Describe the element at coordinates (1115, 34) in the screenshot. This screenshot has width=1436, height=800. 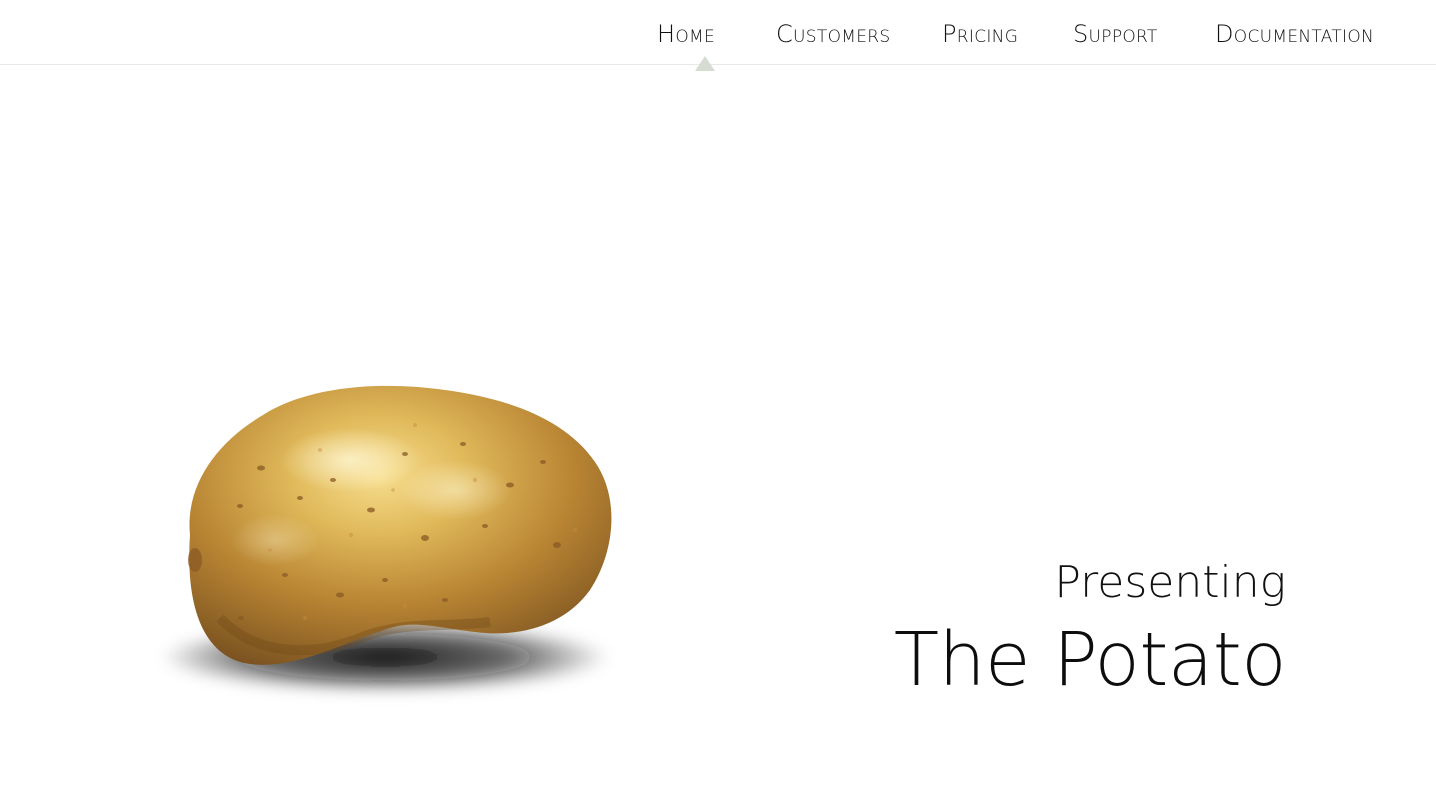
I see `nav-support-link: Support` at that location.